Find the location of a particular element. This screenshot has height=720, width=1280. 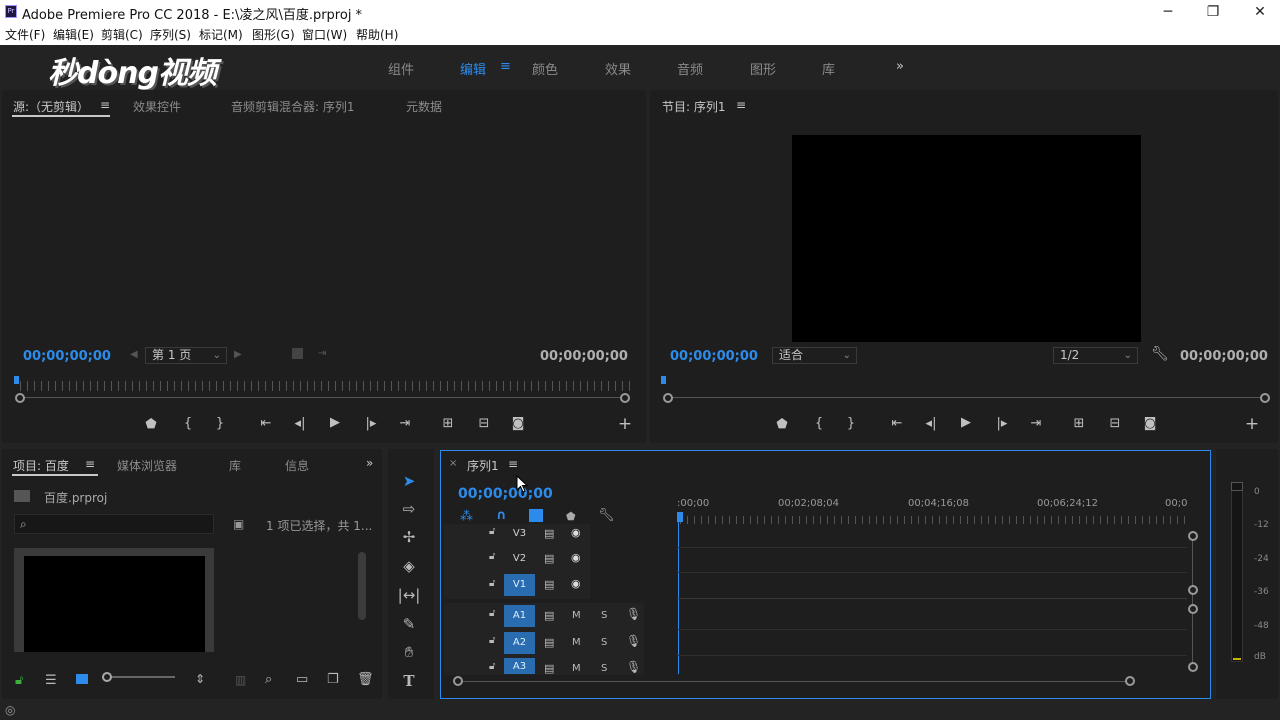

workspace-effects: 效果 is located at coordinates (618, 68).